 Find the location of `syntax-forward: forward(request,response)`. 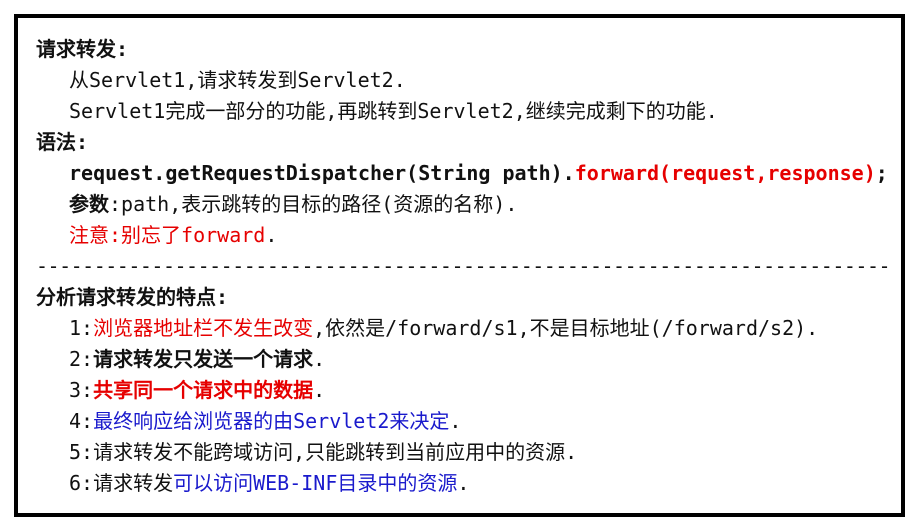

syntax-forward: forward(request,response) is located at coordinates (725, 173).